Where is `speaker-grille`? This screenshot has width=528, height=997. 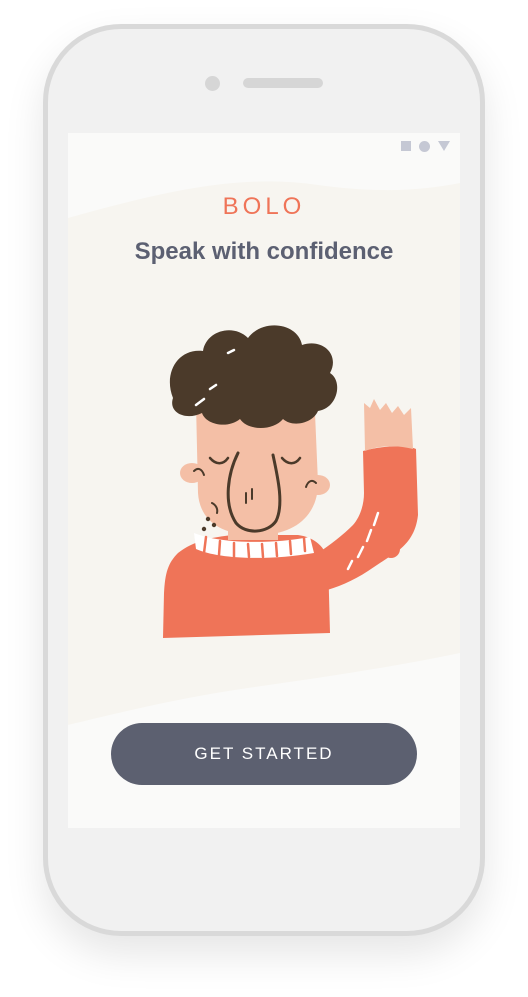 speaker-grille is located at coordinates (283, 83).